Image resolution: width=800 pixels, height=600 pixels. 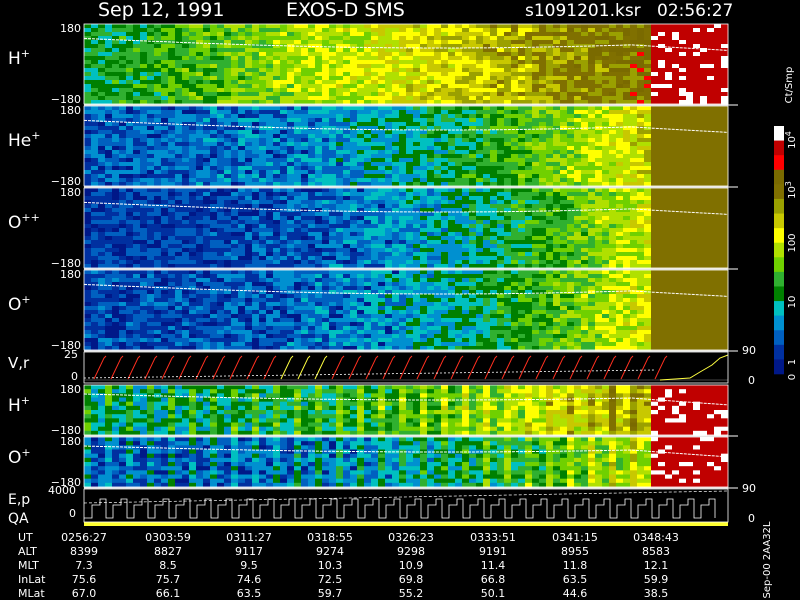 What do you see at coordinates (767, 559) in the screenshot?
I see `processing-stamp: Sep-00 2AA32L` at bounding box center [767, 559].